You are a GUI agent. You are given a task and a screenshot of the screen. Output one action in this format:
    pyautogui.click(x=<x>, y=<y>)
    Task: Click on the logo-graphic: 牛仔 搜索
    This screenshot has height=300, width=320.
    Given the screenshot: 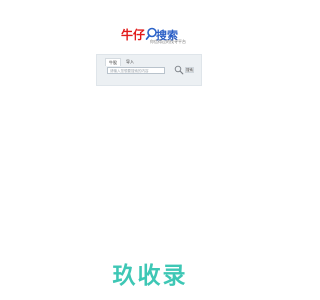 What is the action you would take?
    pyautogui.click(x=149, y=34)
    